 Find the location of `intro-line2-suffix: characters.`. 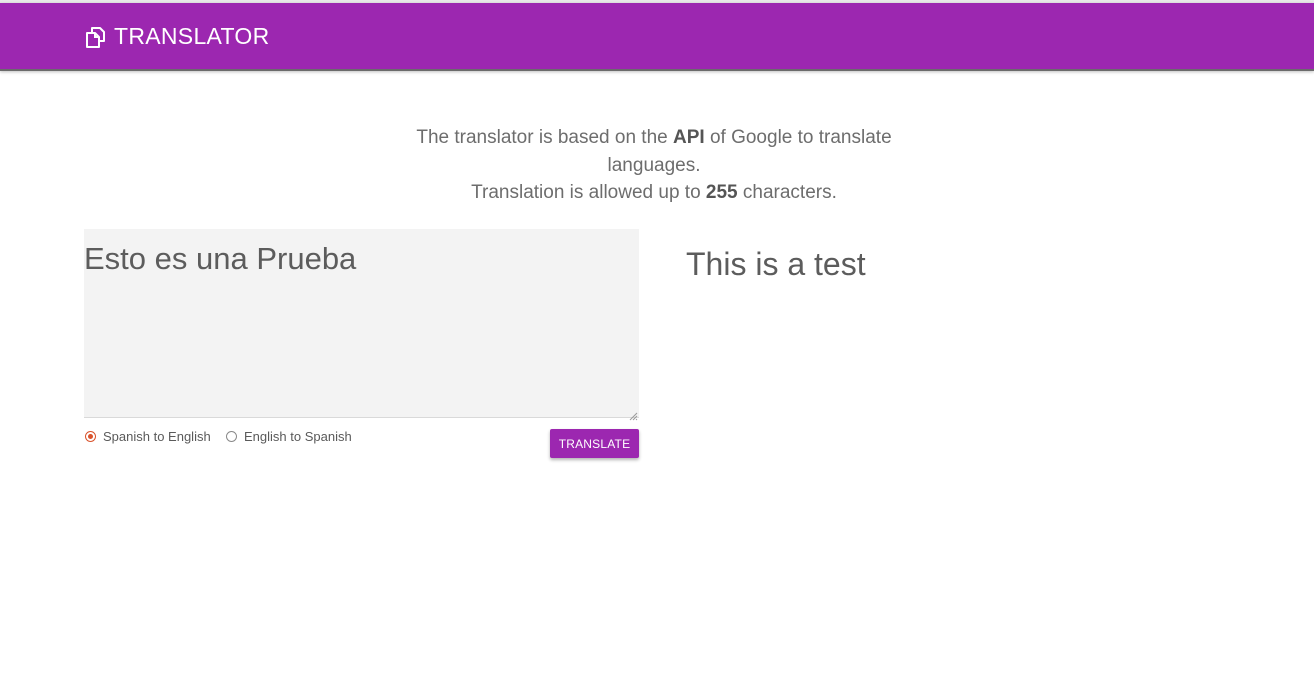

intro-line2-suffix: characters. is located at coordinates (787, 192).